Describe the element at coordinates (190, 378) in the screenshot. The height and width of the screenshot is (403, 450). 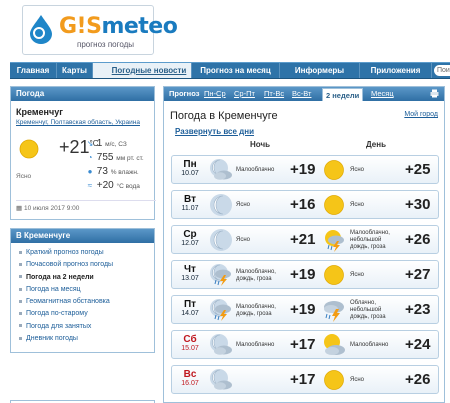
I see `day-label: Вс 16.07` at that location.